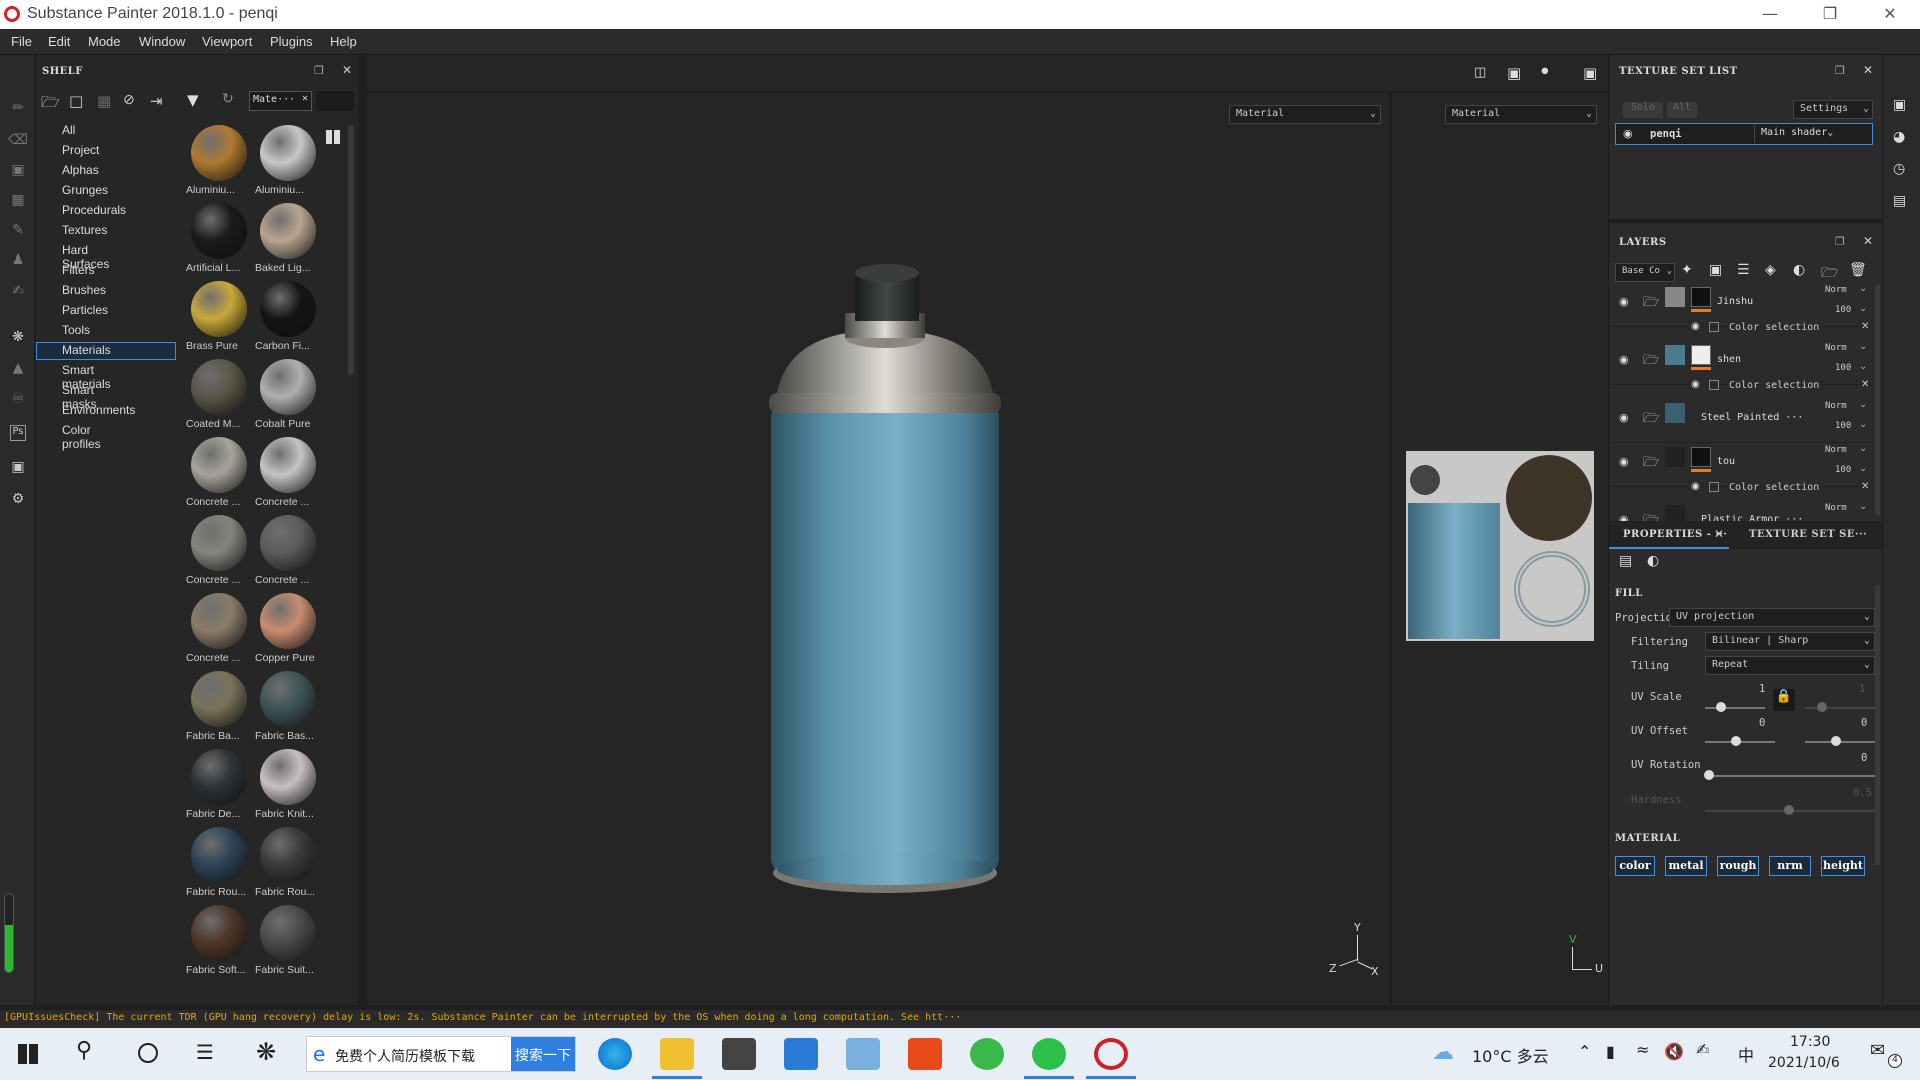 This screenshot has width=1920, height=1080. I want to click on search-icon: ⚲, so click(84, 1050).